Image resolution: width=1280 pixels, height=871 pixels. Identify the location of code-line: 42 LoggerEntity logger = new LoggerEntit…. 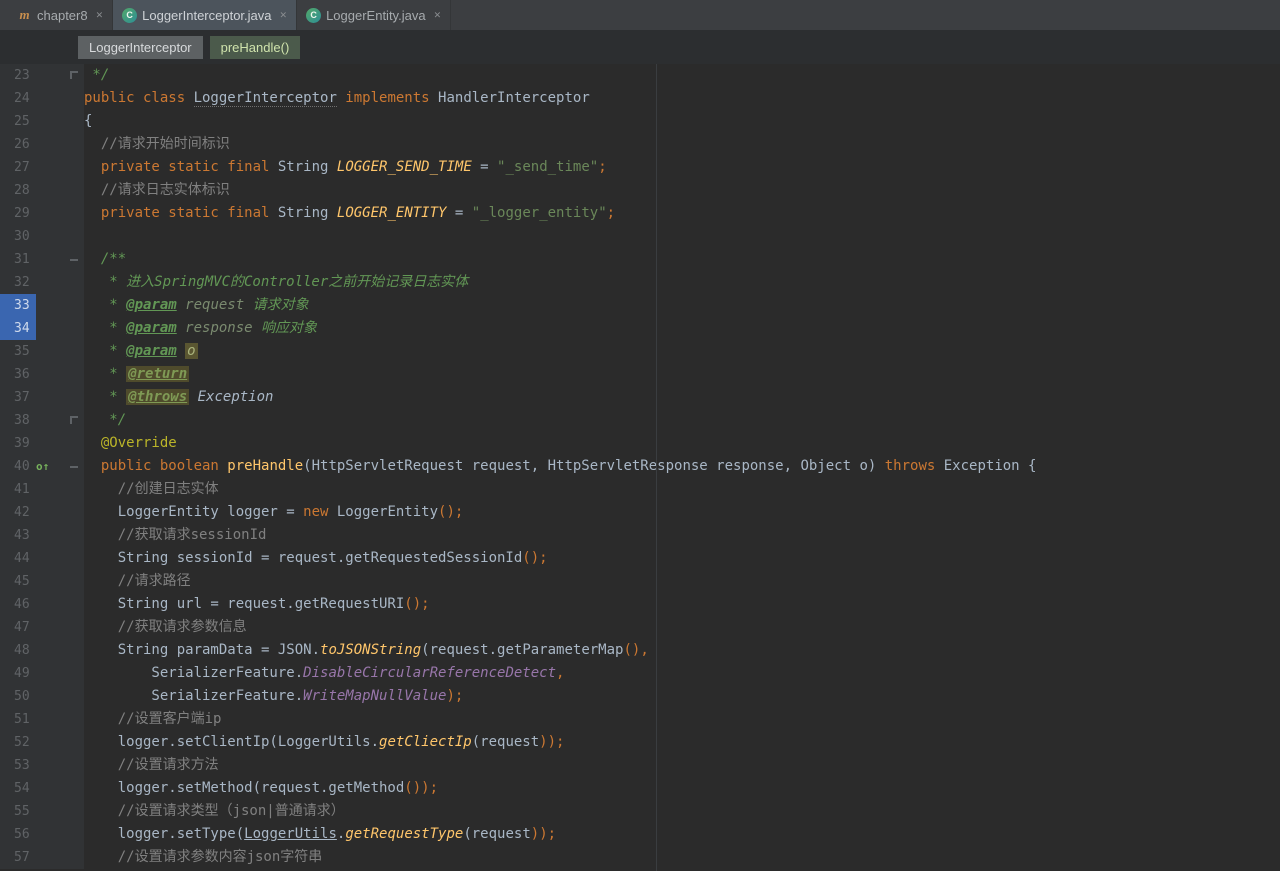
(640, 512).